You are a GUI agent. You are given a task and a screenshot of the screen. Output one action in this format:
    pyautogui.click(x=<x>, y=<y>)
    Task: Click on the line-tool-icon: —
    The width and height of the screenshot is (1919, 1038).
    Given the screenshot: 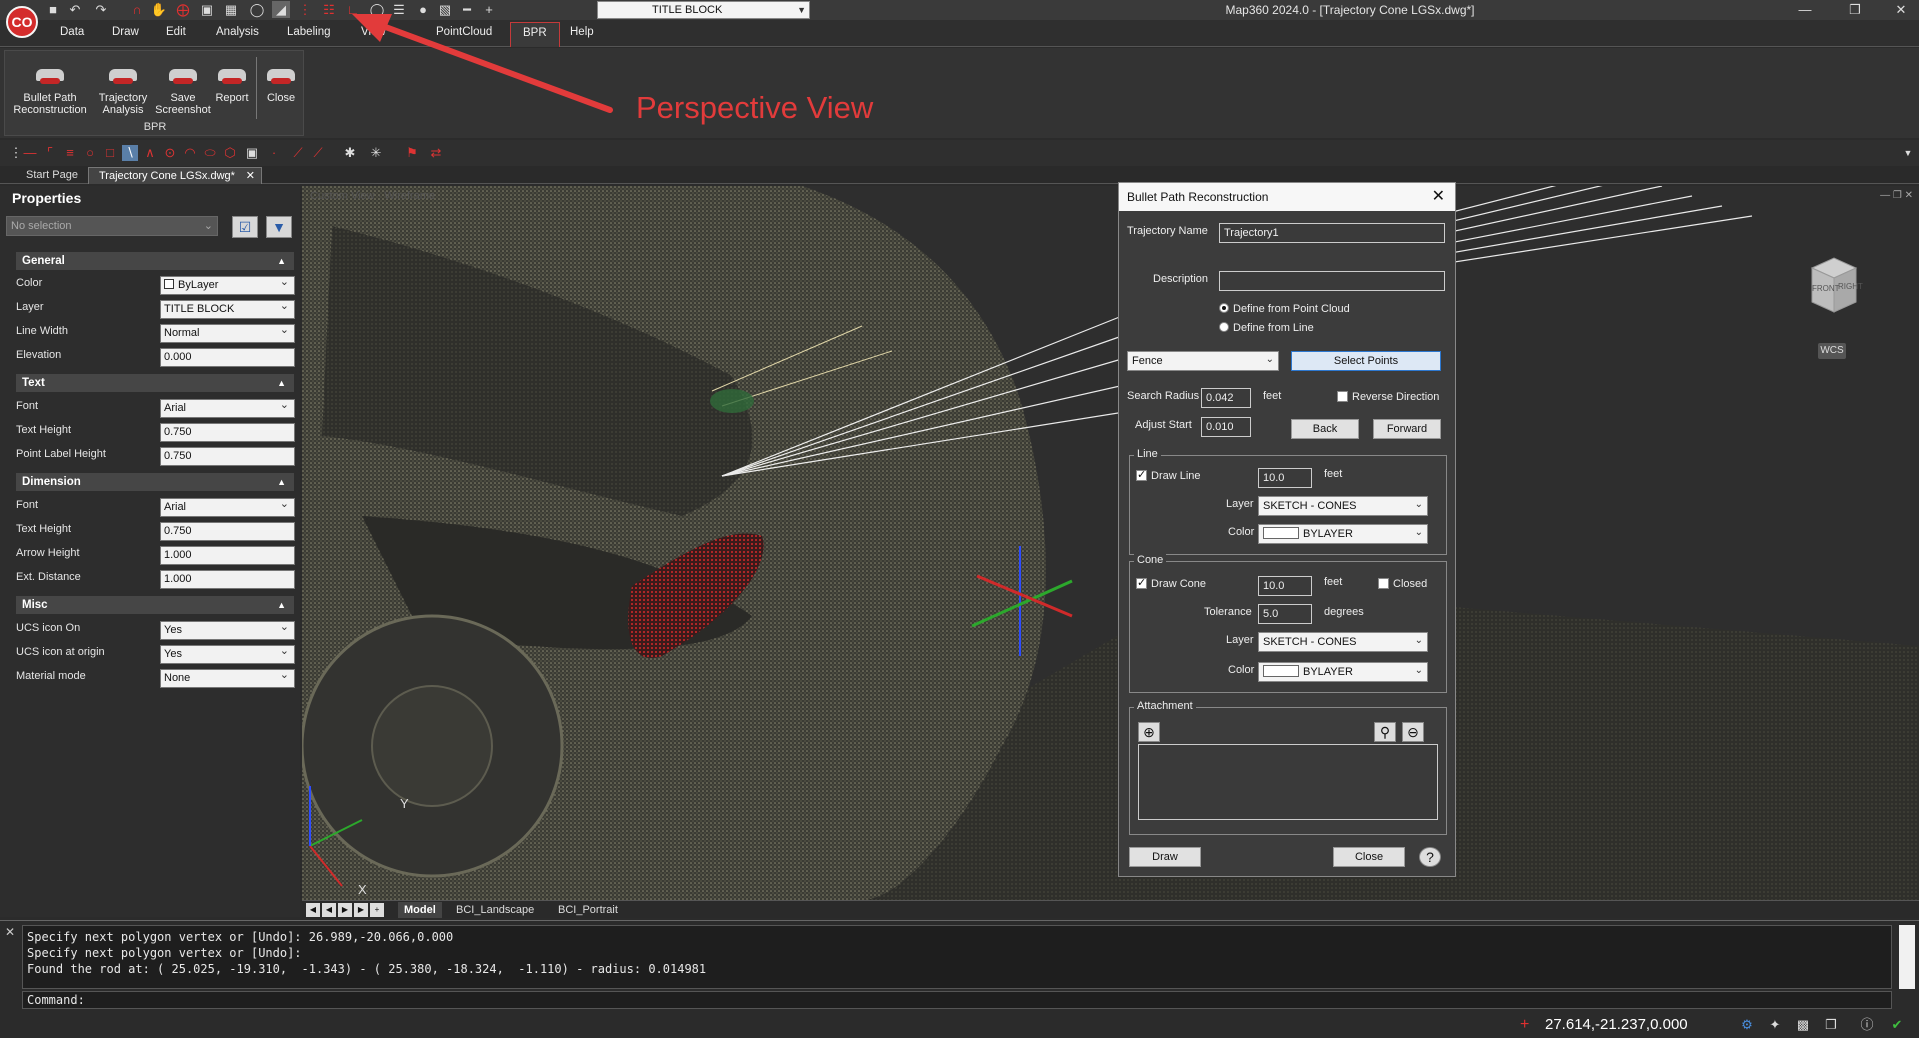 What is the action you would take?
    pyautogui.click(x=30, y=153)
    